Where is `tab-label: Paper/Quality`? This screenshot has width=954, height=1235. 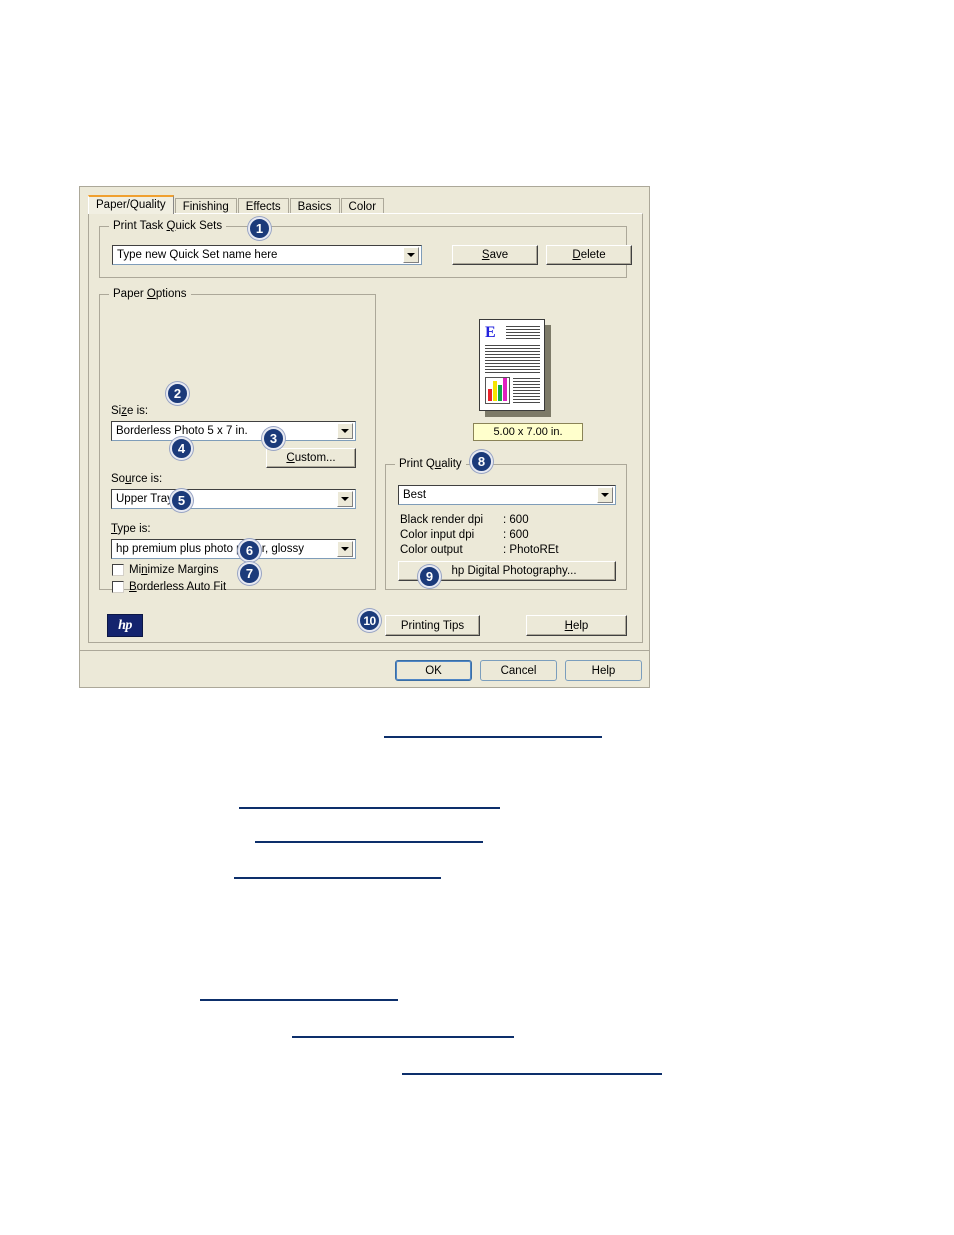
tab-label: Paper/Quality is located at coordinates (131, 205).